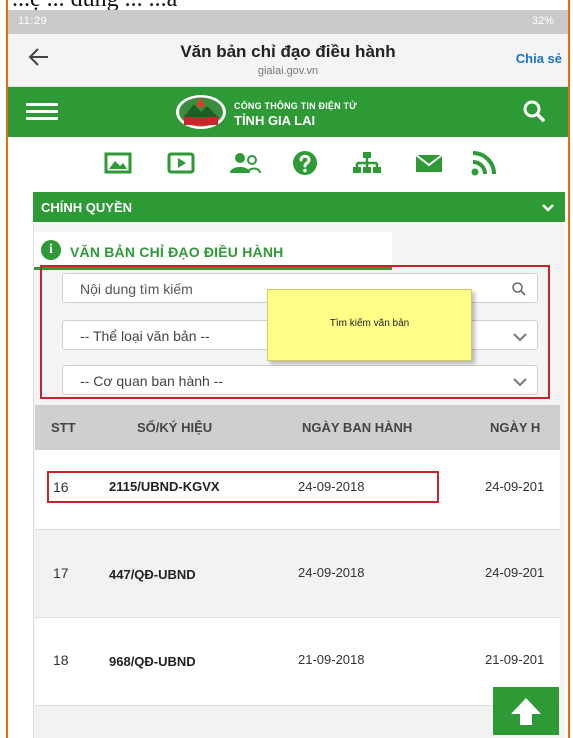  I want to click on frame-border-left, so click(4, 369).